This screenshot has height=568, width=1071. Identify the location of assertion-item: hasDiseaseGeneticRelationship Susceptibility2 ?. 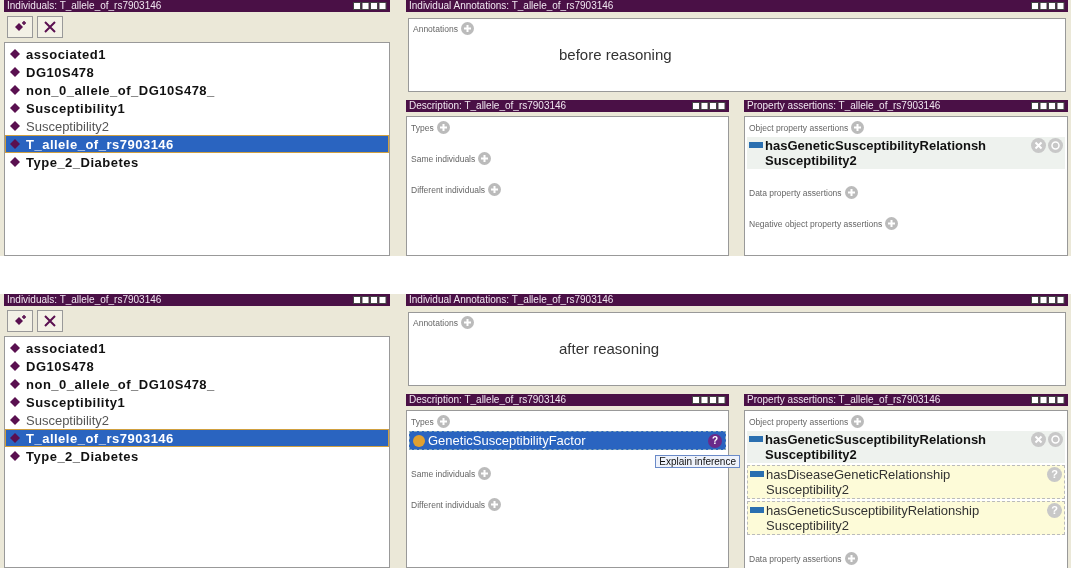
(906, 482).